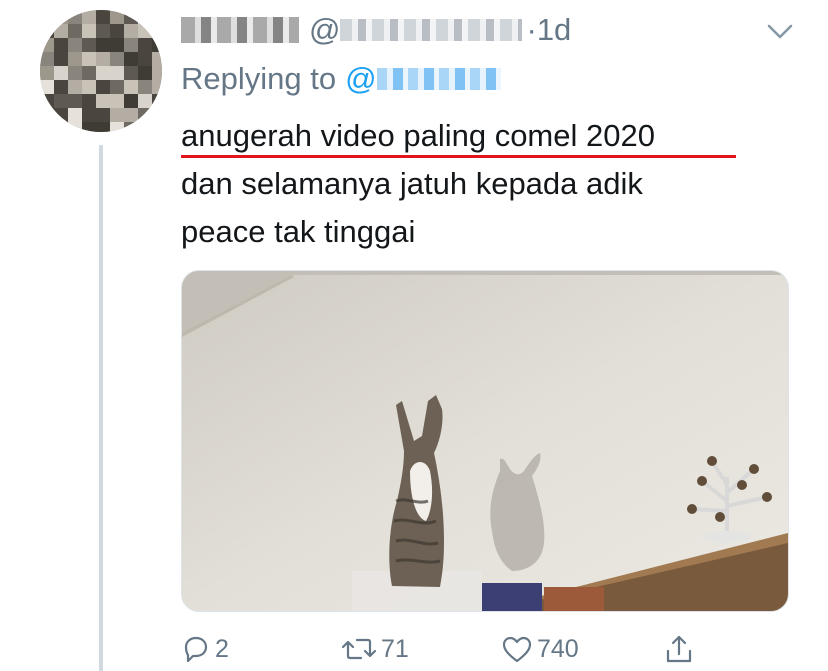 This screenshot has height=671, width=828. I want to click on share-button, so click(679, 649).